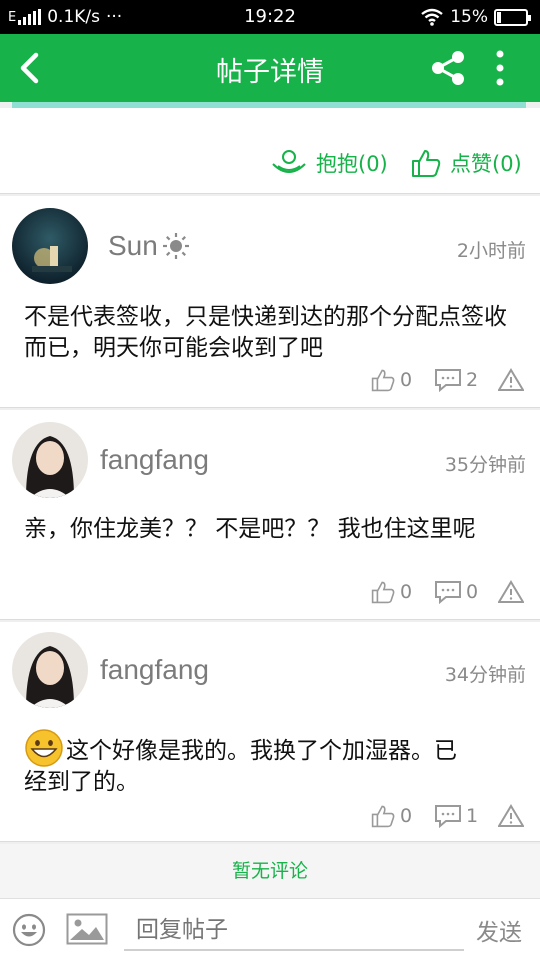 This screenshot has width=540, height=960. Describe the element at coordinates (432, 17) in the screenshot. I see `wifi-icon` at that location.